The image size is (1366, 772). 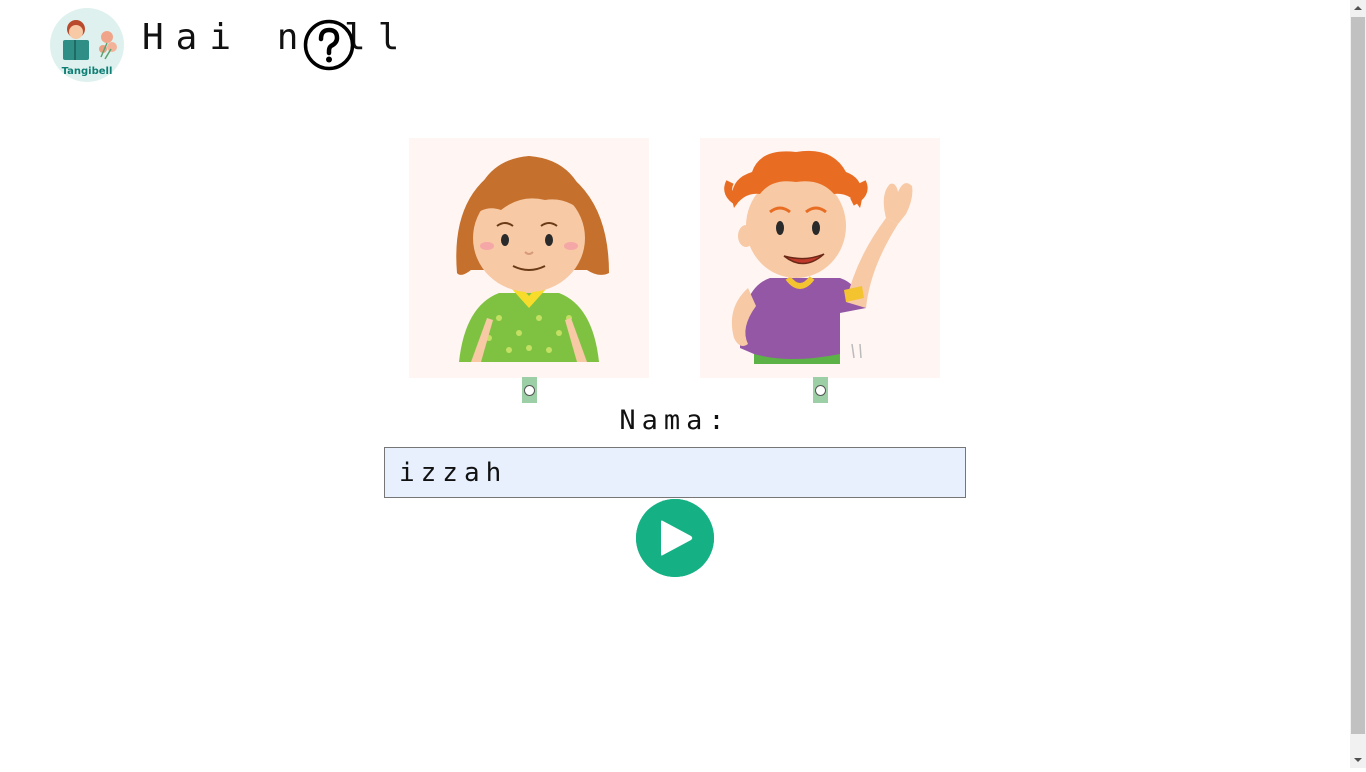 I want to click on scroll-up-arrow-icon, so click(x=1358, y=8).